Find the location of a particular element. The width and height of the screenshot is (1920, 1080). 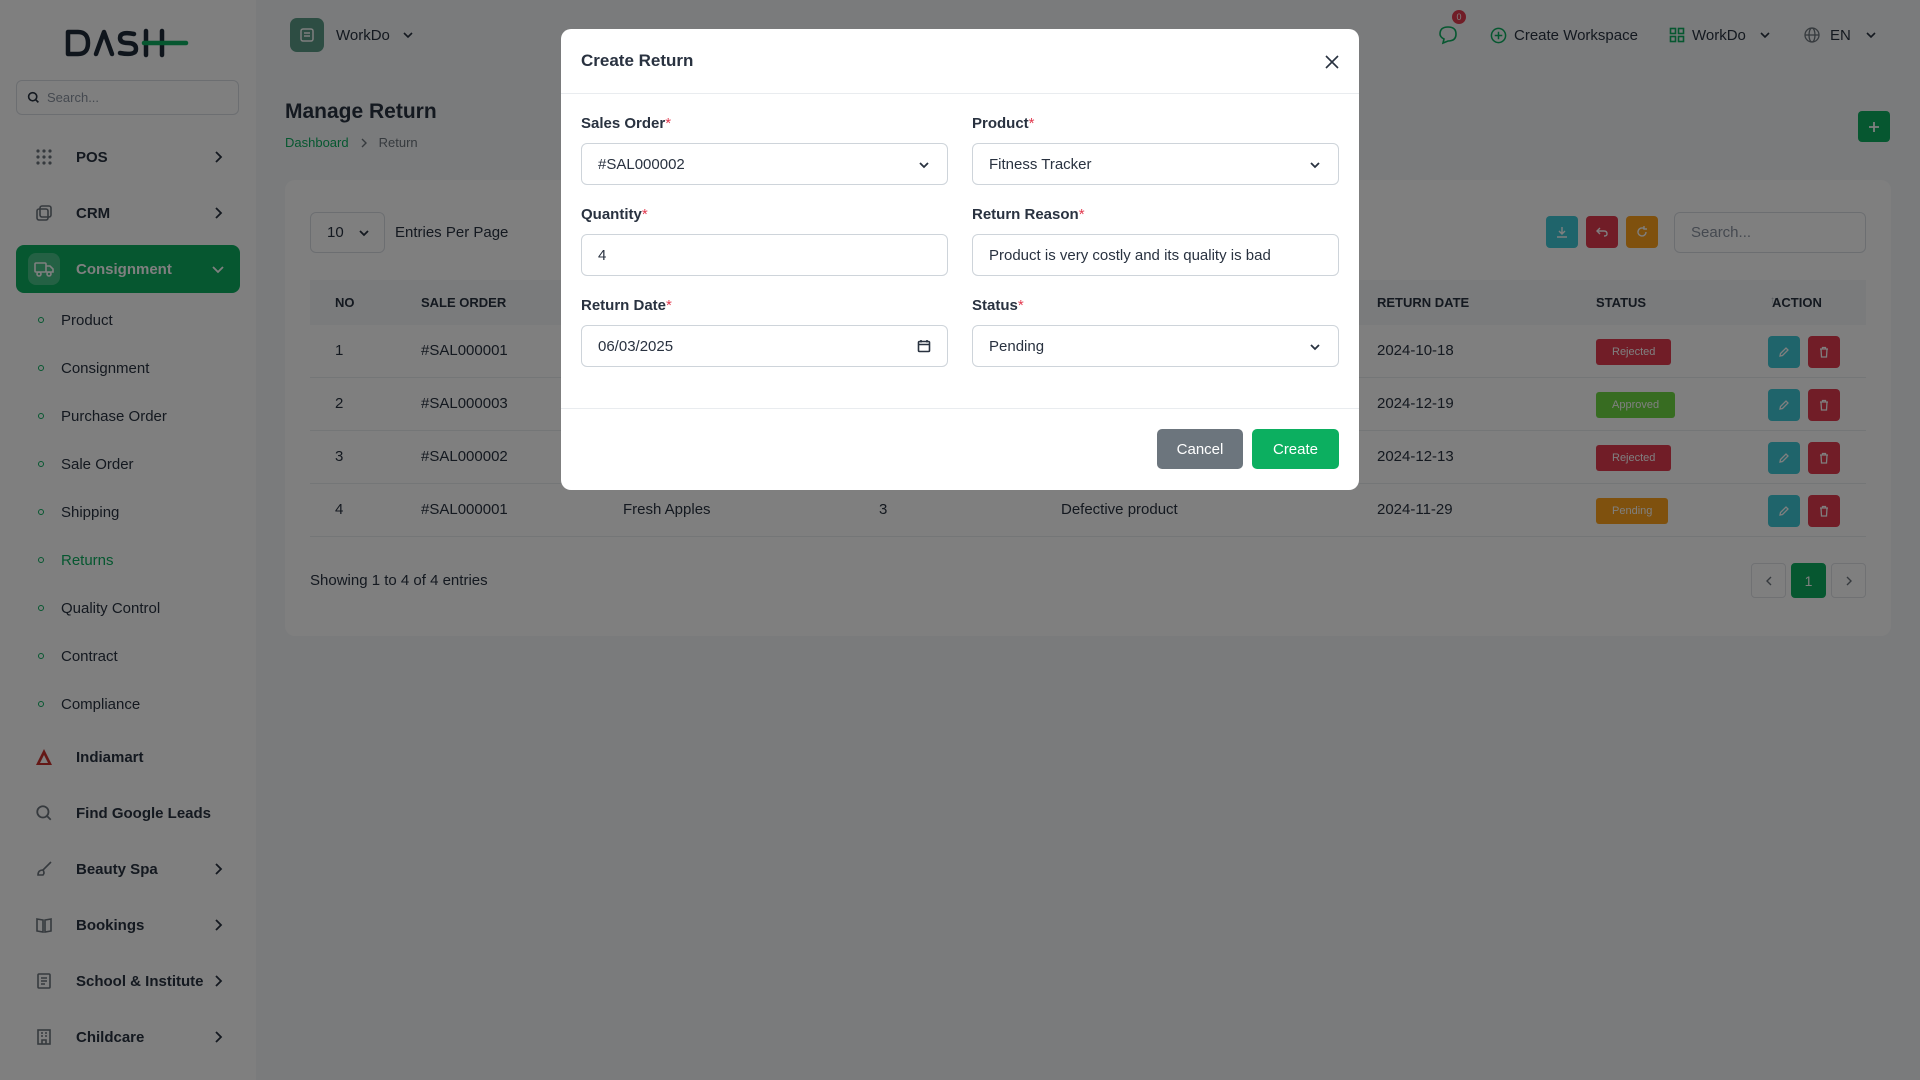

sales-order-value: #SAL000002 is located at coordinates (641, 164).